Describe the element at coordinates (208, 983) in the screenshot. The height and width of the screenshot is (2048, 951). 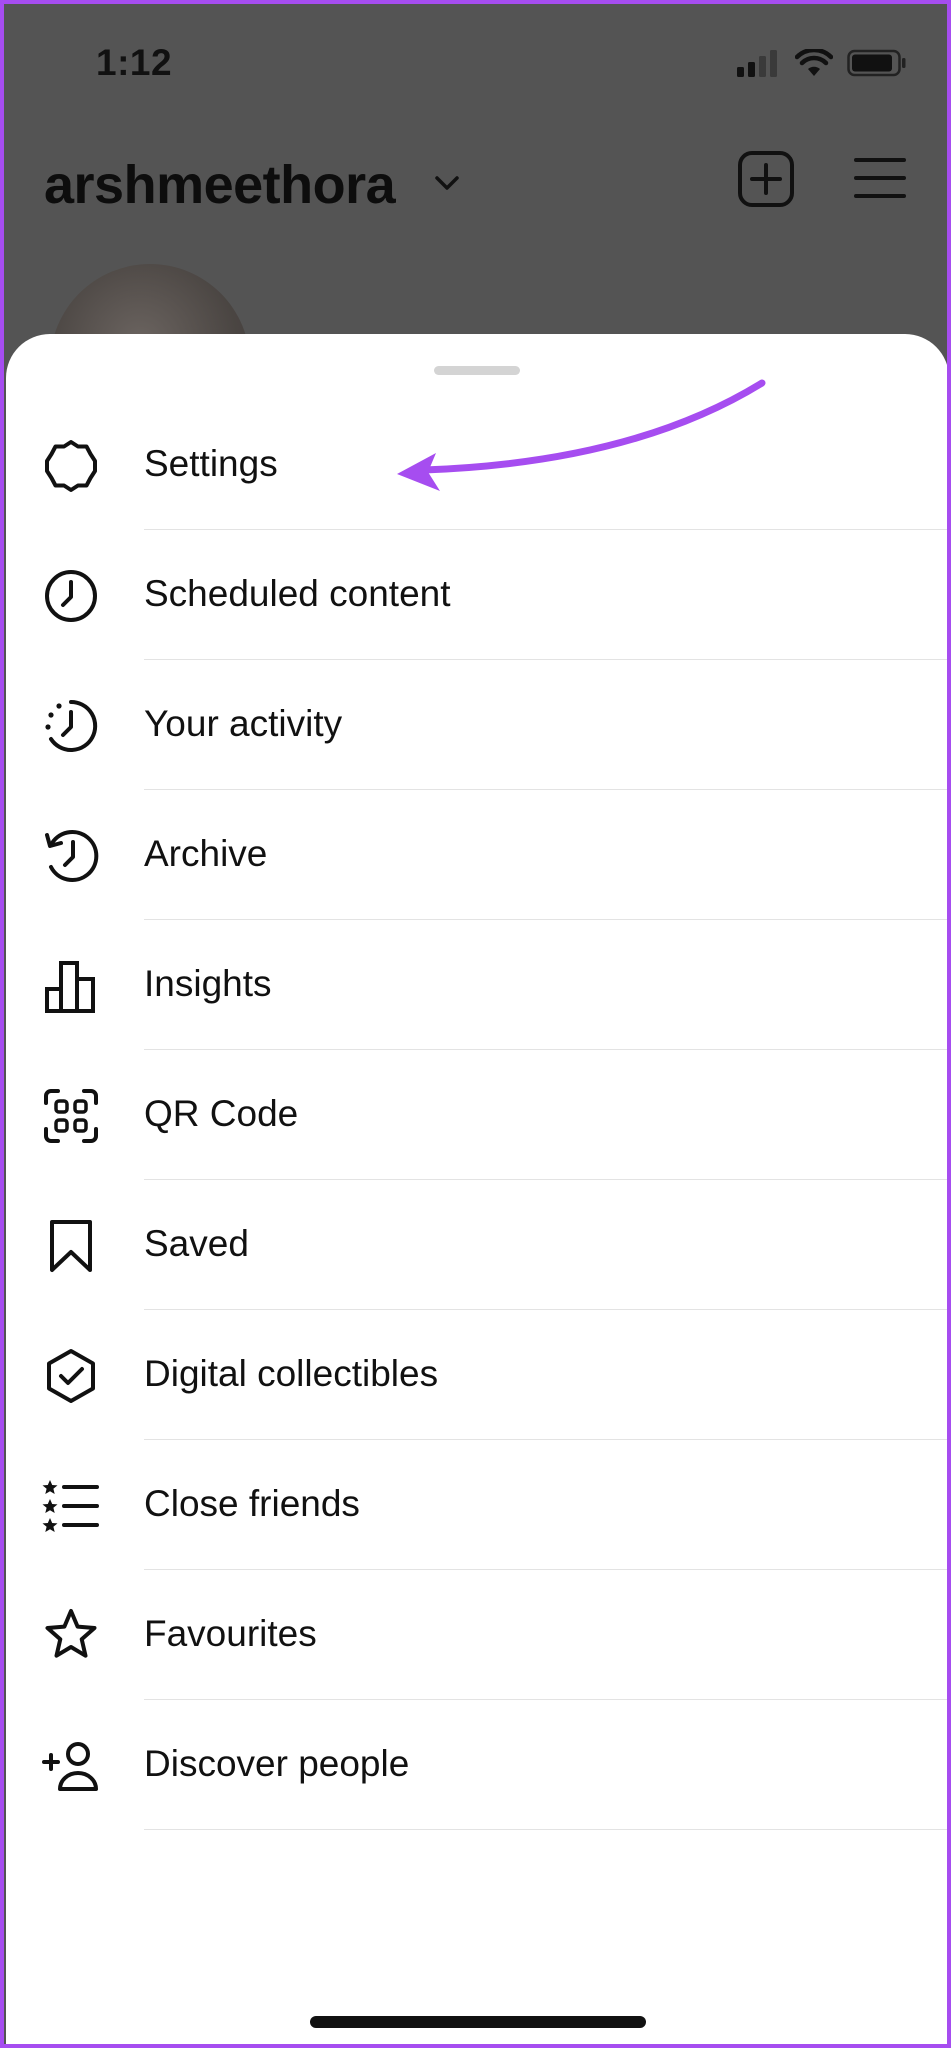
I see `menu-item-label: Insights` at that location.